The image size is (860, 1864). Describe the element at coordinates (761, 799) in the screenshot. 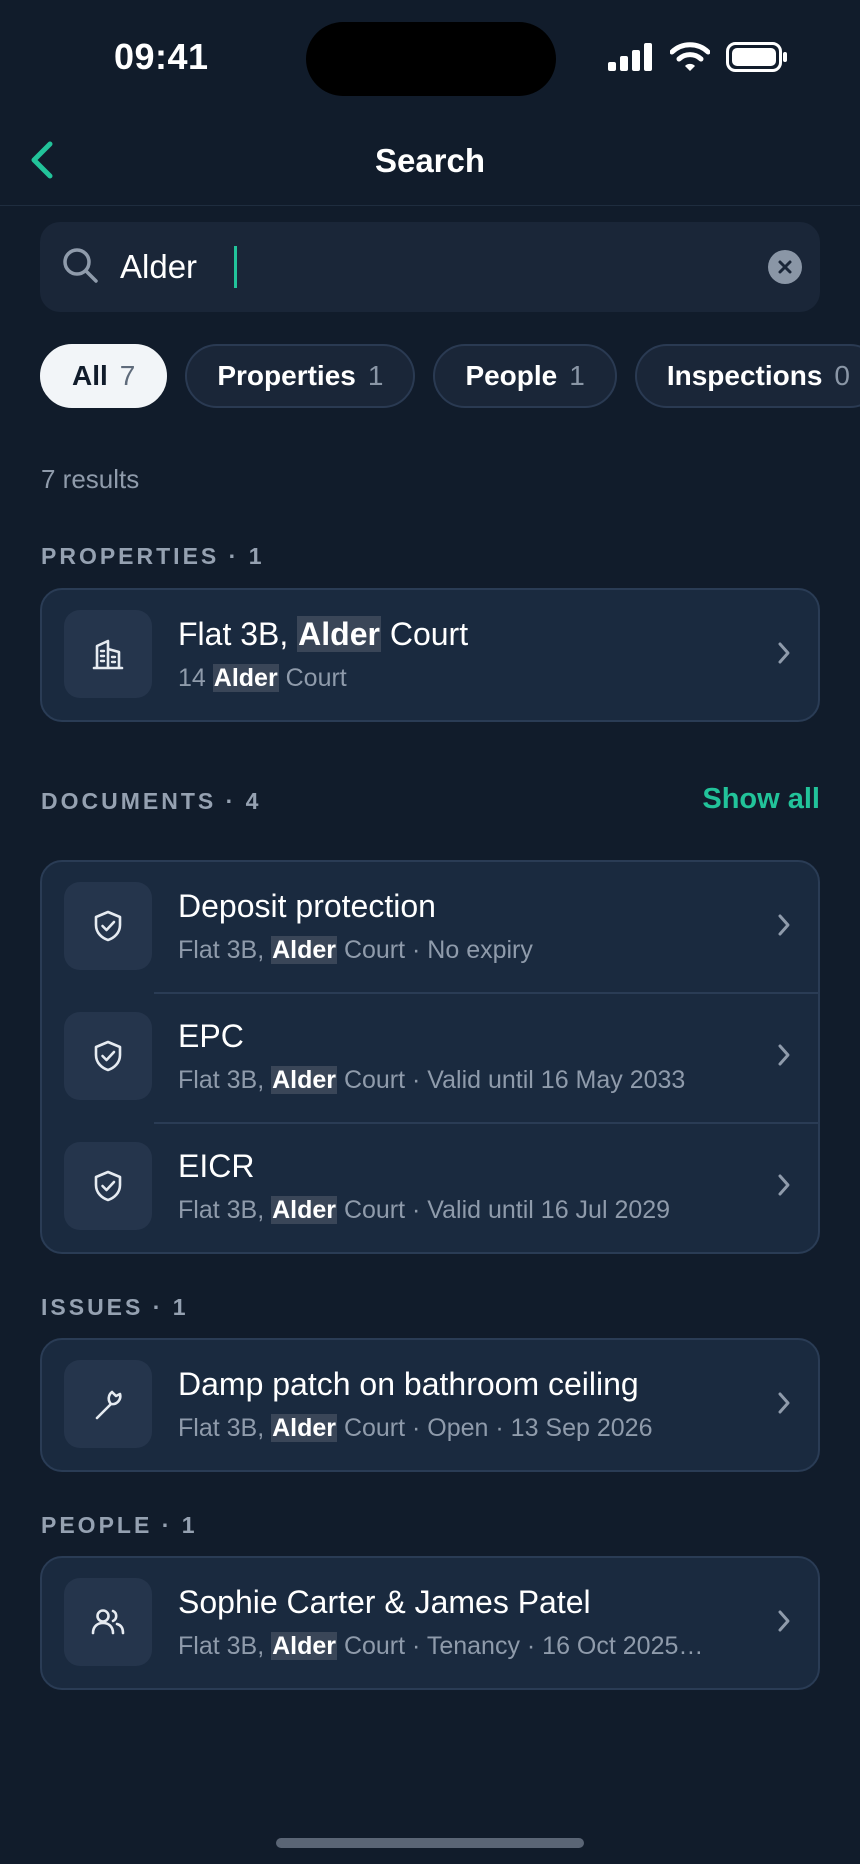

I see `show-all-documents-link: Show all` at that location.